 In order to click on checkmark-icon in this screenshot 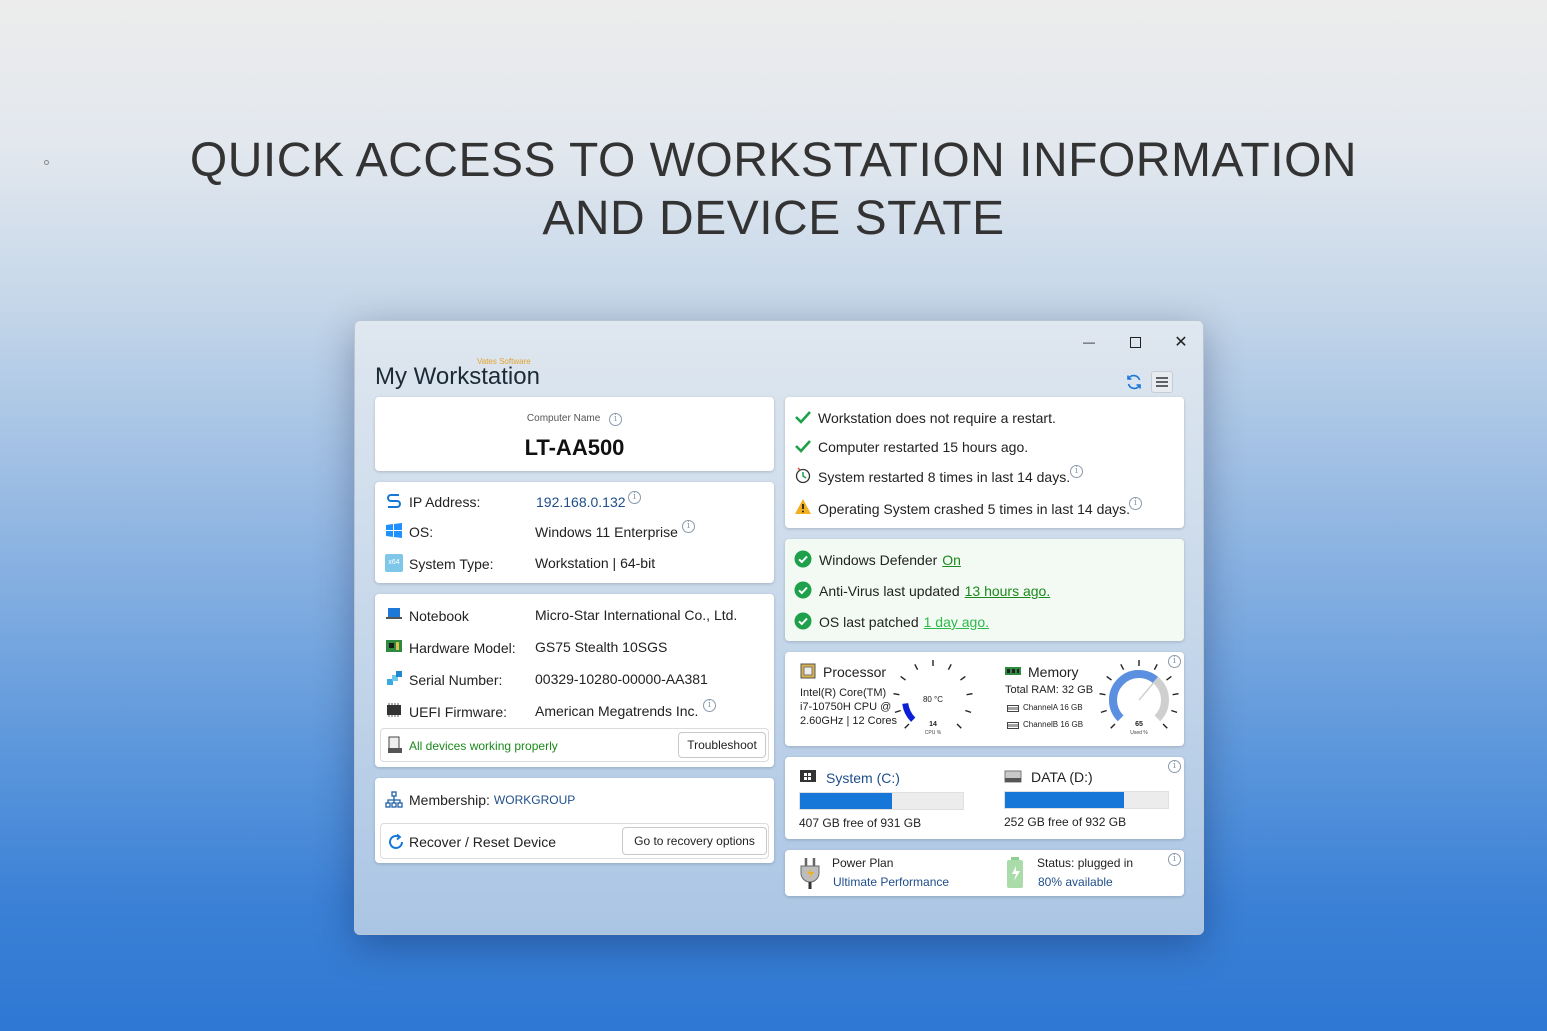, I will do `click(803, 446)`.